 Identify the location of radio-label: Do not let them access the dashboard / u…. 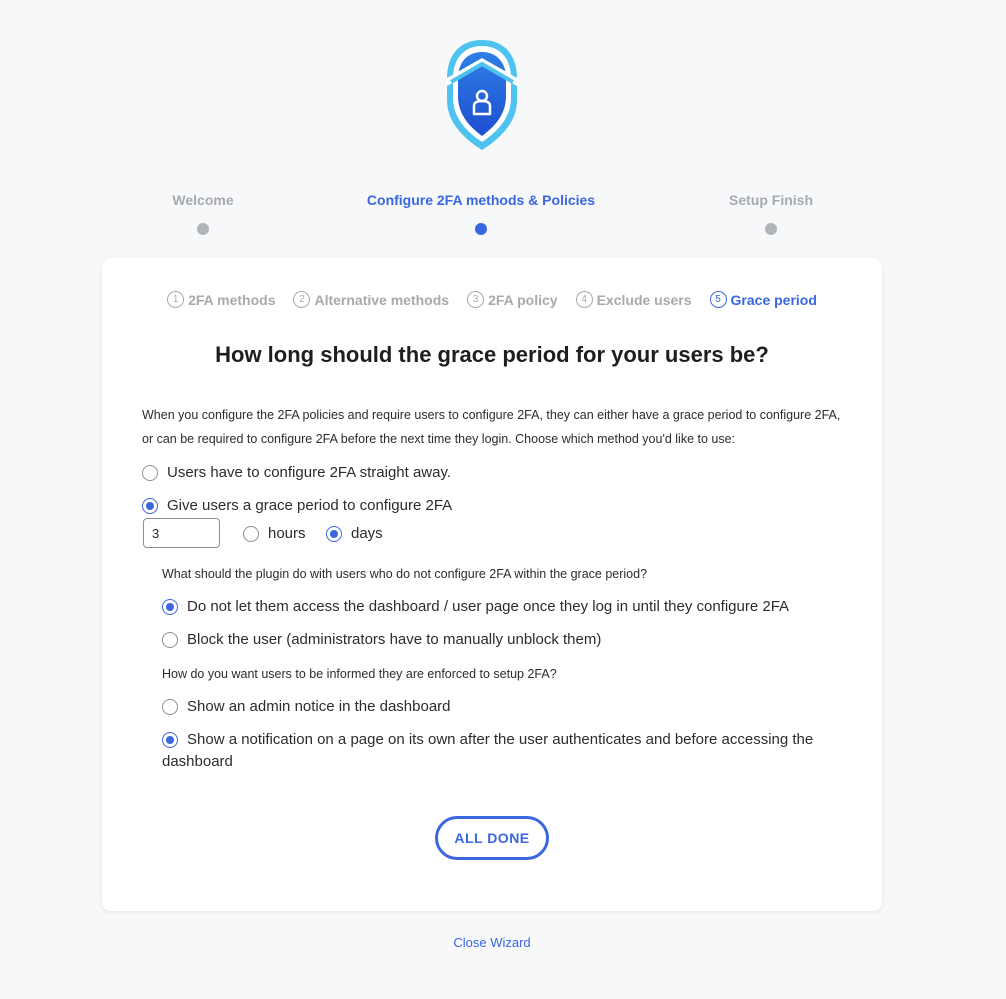
(488, 606).